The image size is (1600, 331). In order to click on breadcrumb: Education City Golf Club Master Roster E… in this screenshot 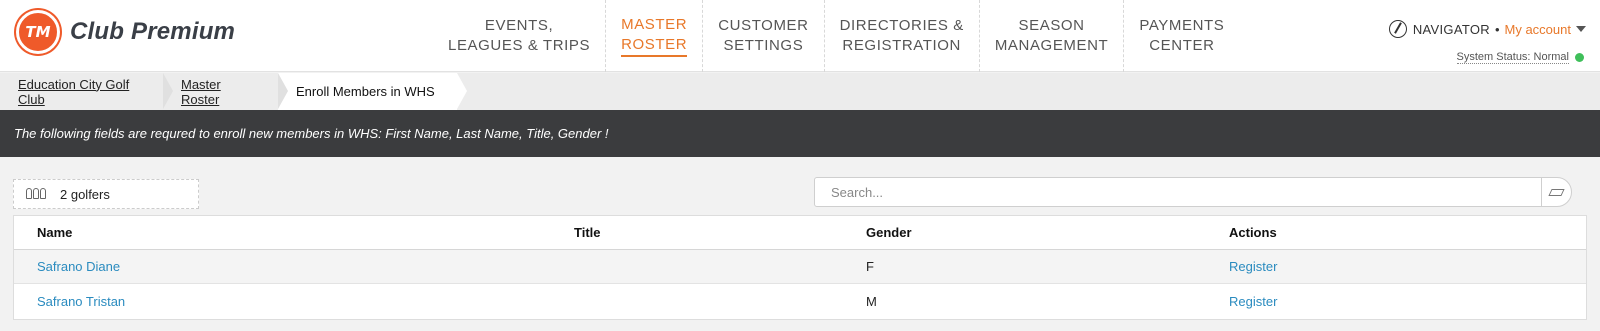, I will do `click(800, 91)`.